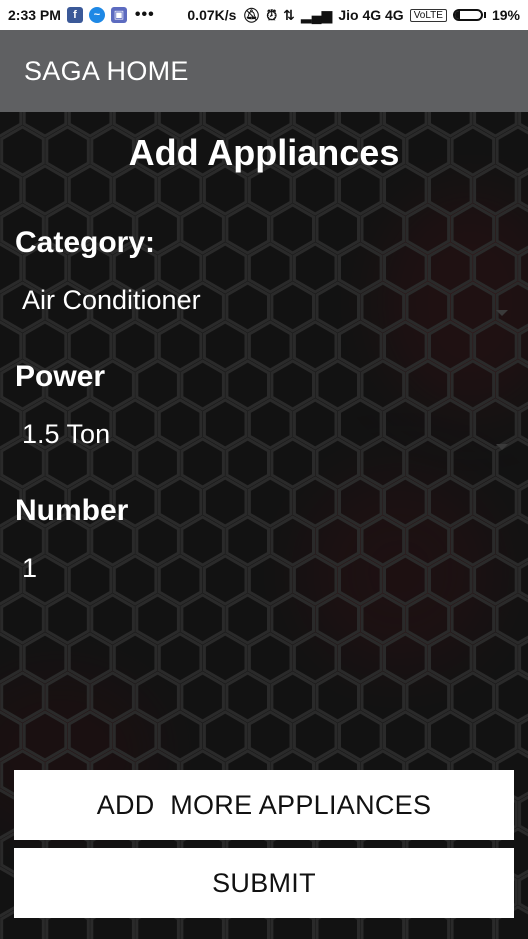 This screenshot has height=939, width=528. What do you see at coordinates (353, 15) in the screenshot?
I see `status-bar-right: 0.07K/s 🔕︎ ⏰︎ ⇅ ▂▄▆ Jio 4G 4G VoLTE 19%` at bounding box center [353, 15].